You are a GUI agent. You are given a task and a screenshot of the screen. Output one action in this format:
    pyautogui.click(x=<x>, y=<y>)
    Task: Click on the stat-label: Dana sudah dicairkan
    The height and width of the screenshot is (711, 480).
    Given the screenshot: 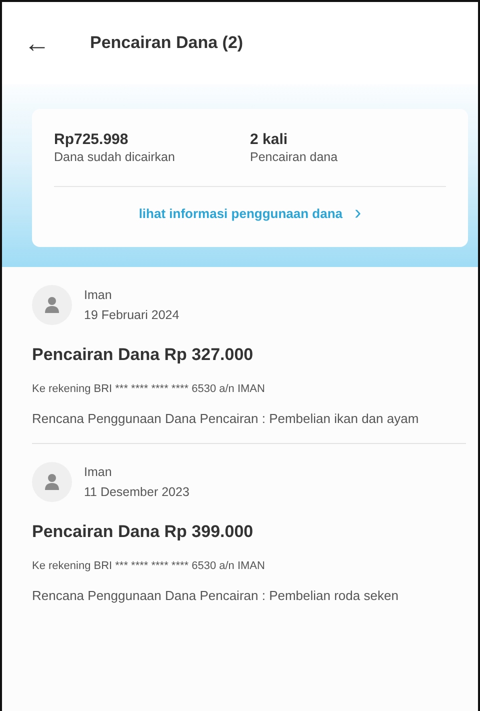 What is the action you would take?
    pyautogui.click(x=115, y=157)
    